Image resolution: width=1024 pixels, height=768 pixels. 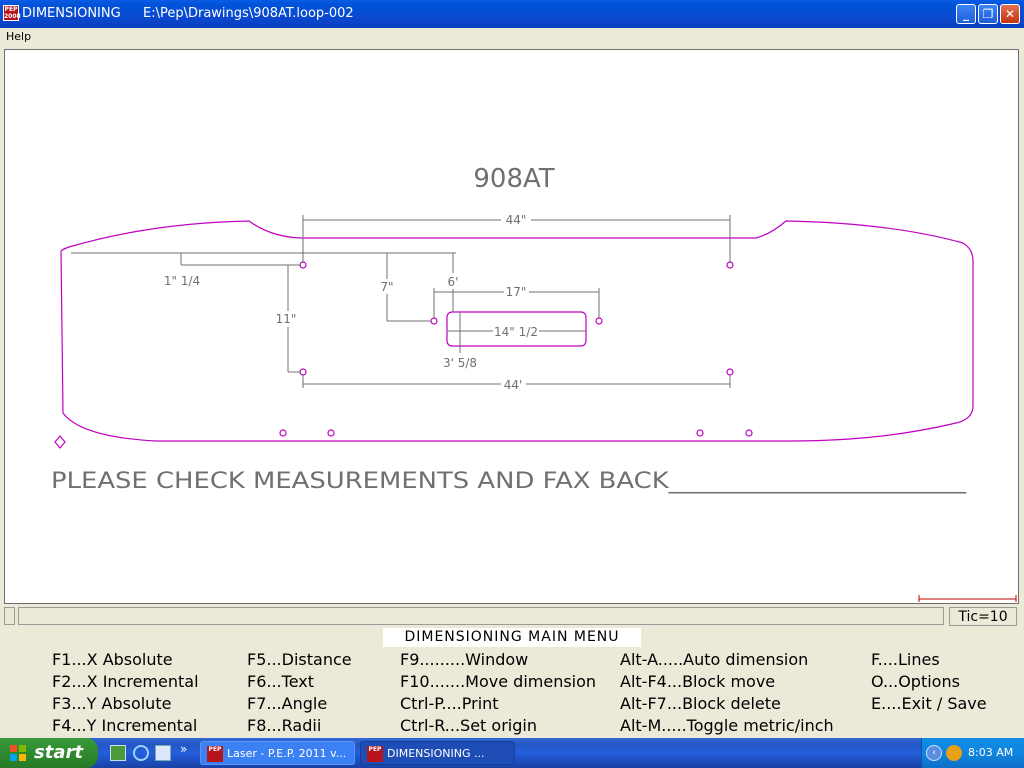 What do you see at coordinates (118, 753) in the screenshot?
I see `quicklaunch-app-icon` at bounding box center [118, 753].